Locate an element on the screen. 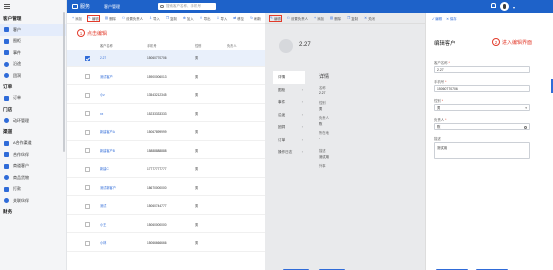  sidebar-item-store: 动环管理 is located at coordinates (33, 121).